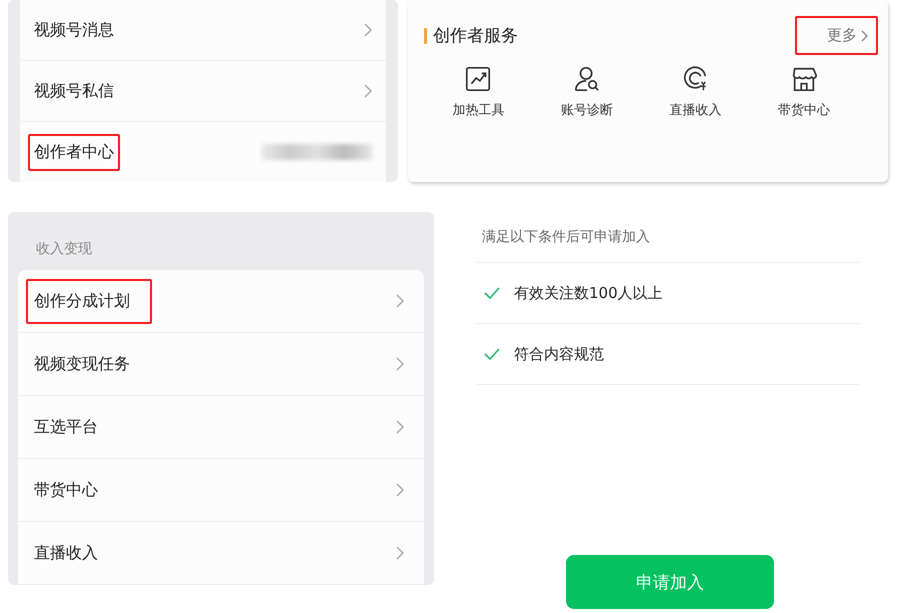 The image size is (901, 613). I want to click on user-search-icon, so click(586, 79).